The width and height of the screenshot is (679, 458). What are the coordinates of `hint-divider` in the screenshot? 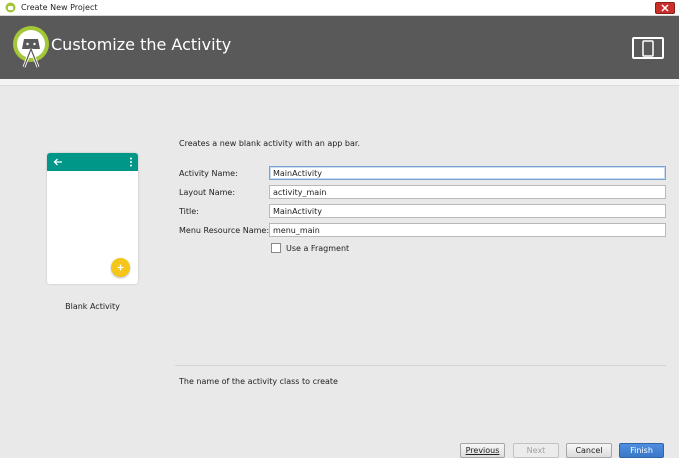 It's located at (420, 365).